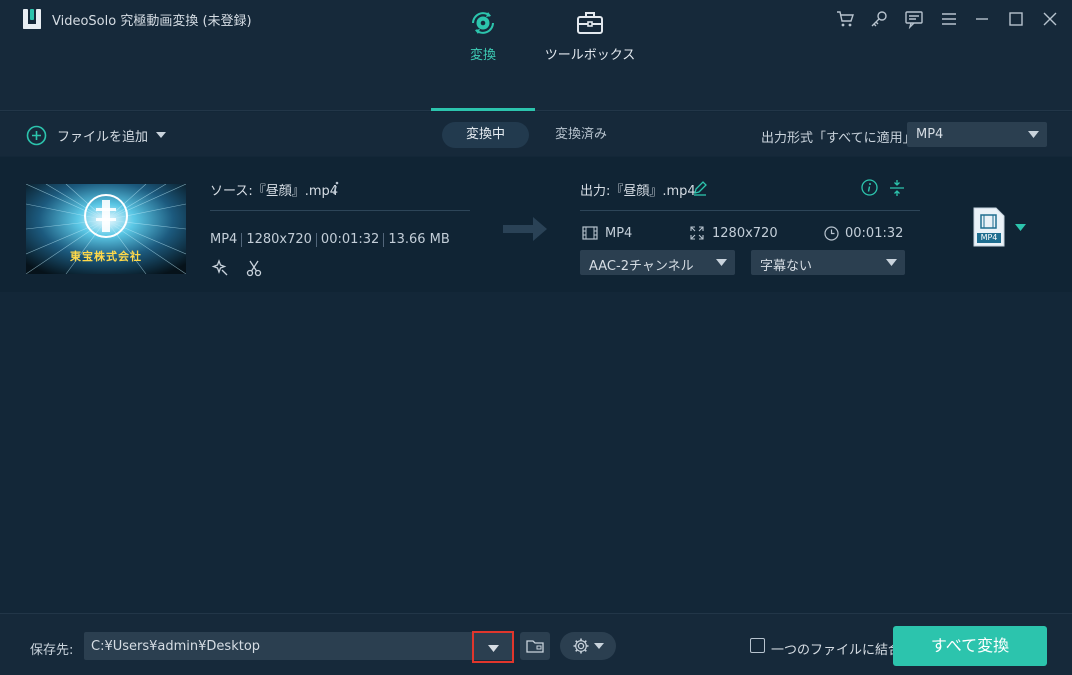  I want to click on merge-files-label: 一つのファイルに結合, so click(836, 648).